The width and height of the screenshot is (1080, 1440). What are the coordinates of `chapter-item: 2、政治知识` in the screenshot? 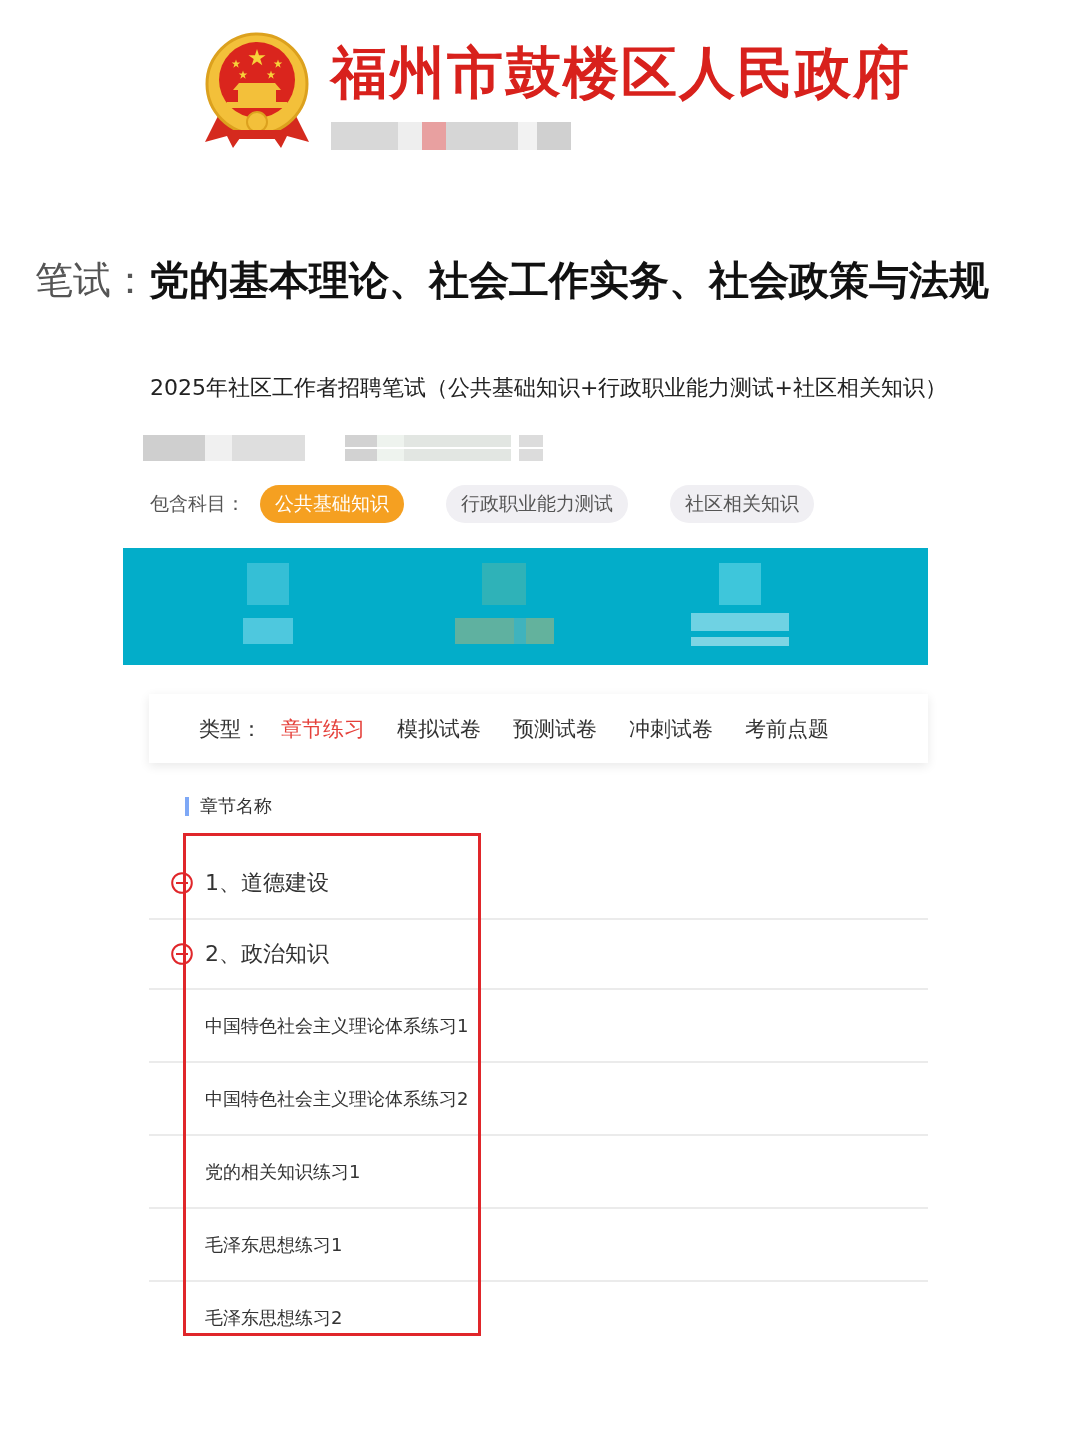 It's located at (267, 954).